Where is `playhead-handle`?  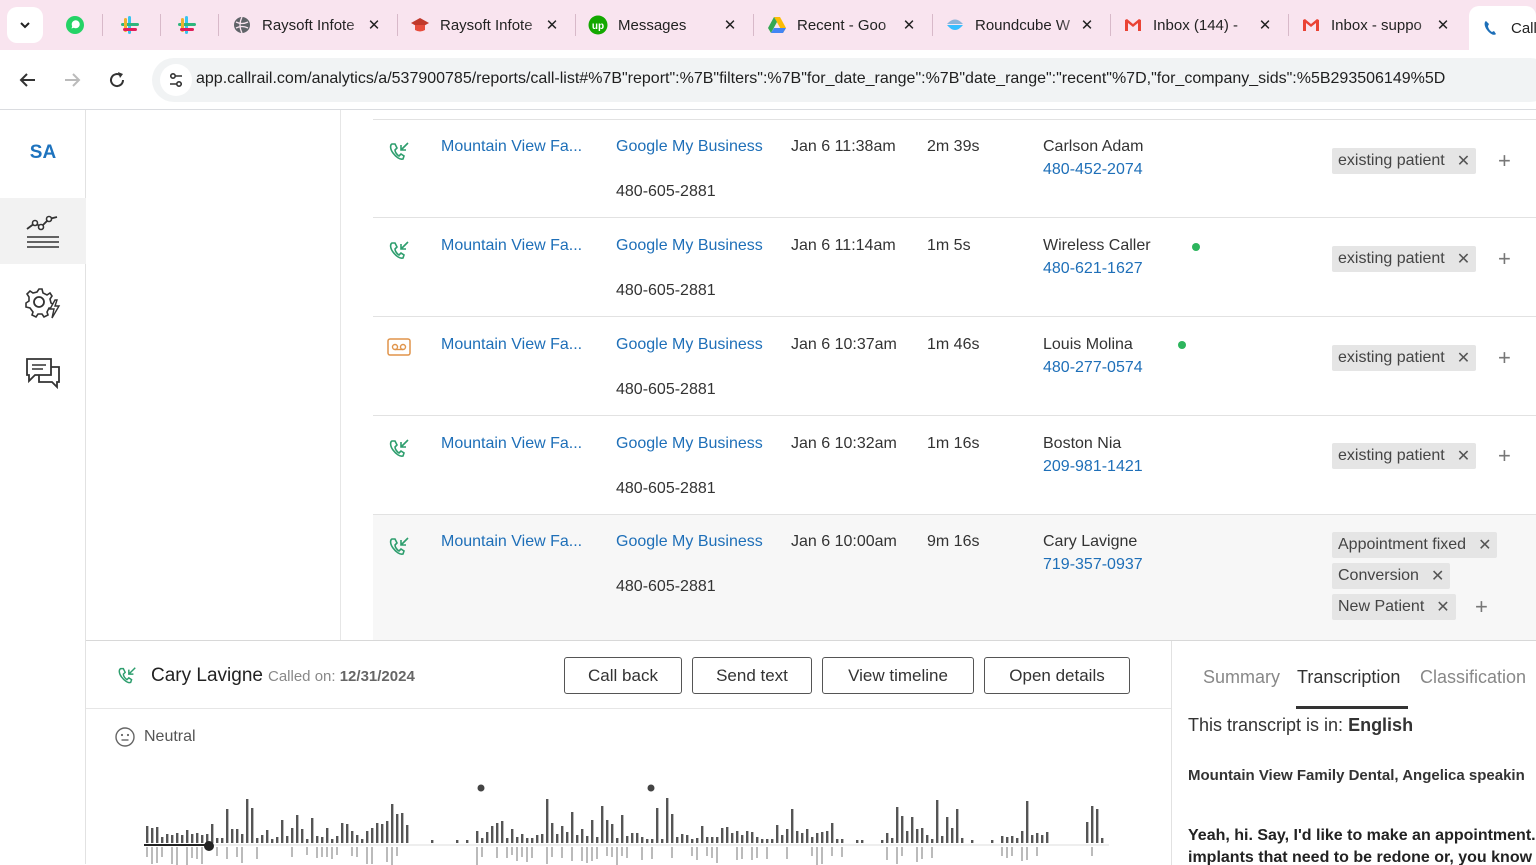
playhead-handle is located at coordinates (209, 846).